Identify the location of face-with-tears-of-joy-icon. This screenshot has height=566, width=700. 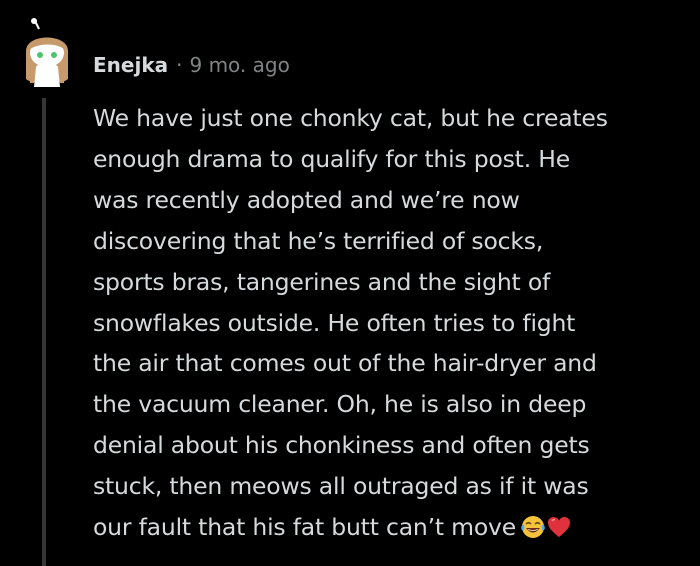
(533, 527).